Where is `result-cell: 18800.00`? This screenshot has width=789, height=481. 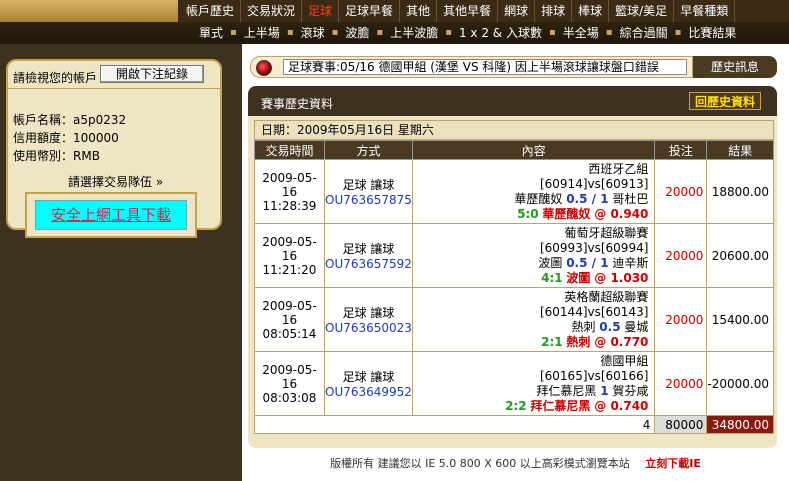
result-cell: 18800.00 is located at coordinates (740, 191).